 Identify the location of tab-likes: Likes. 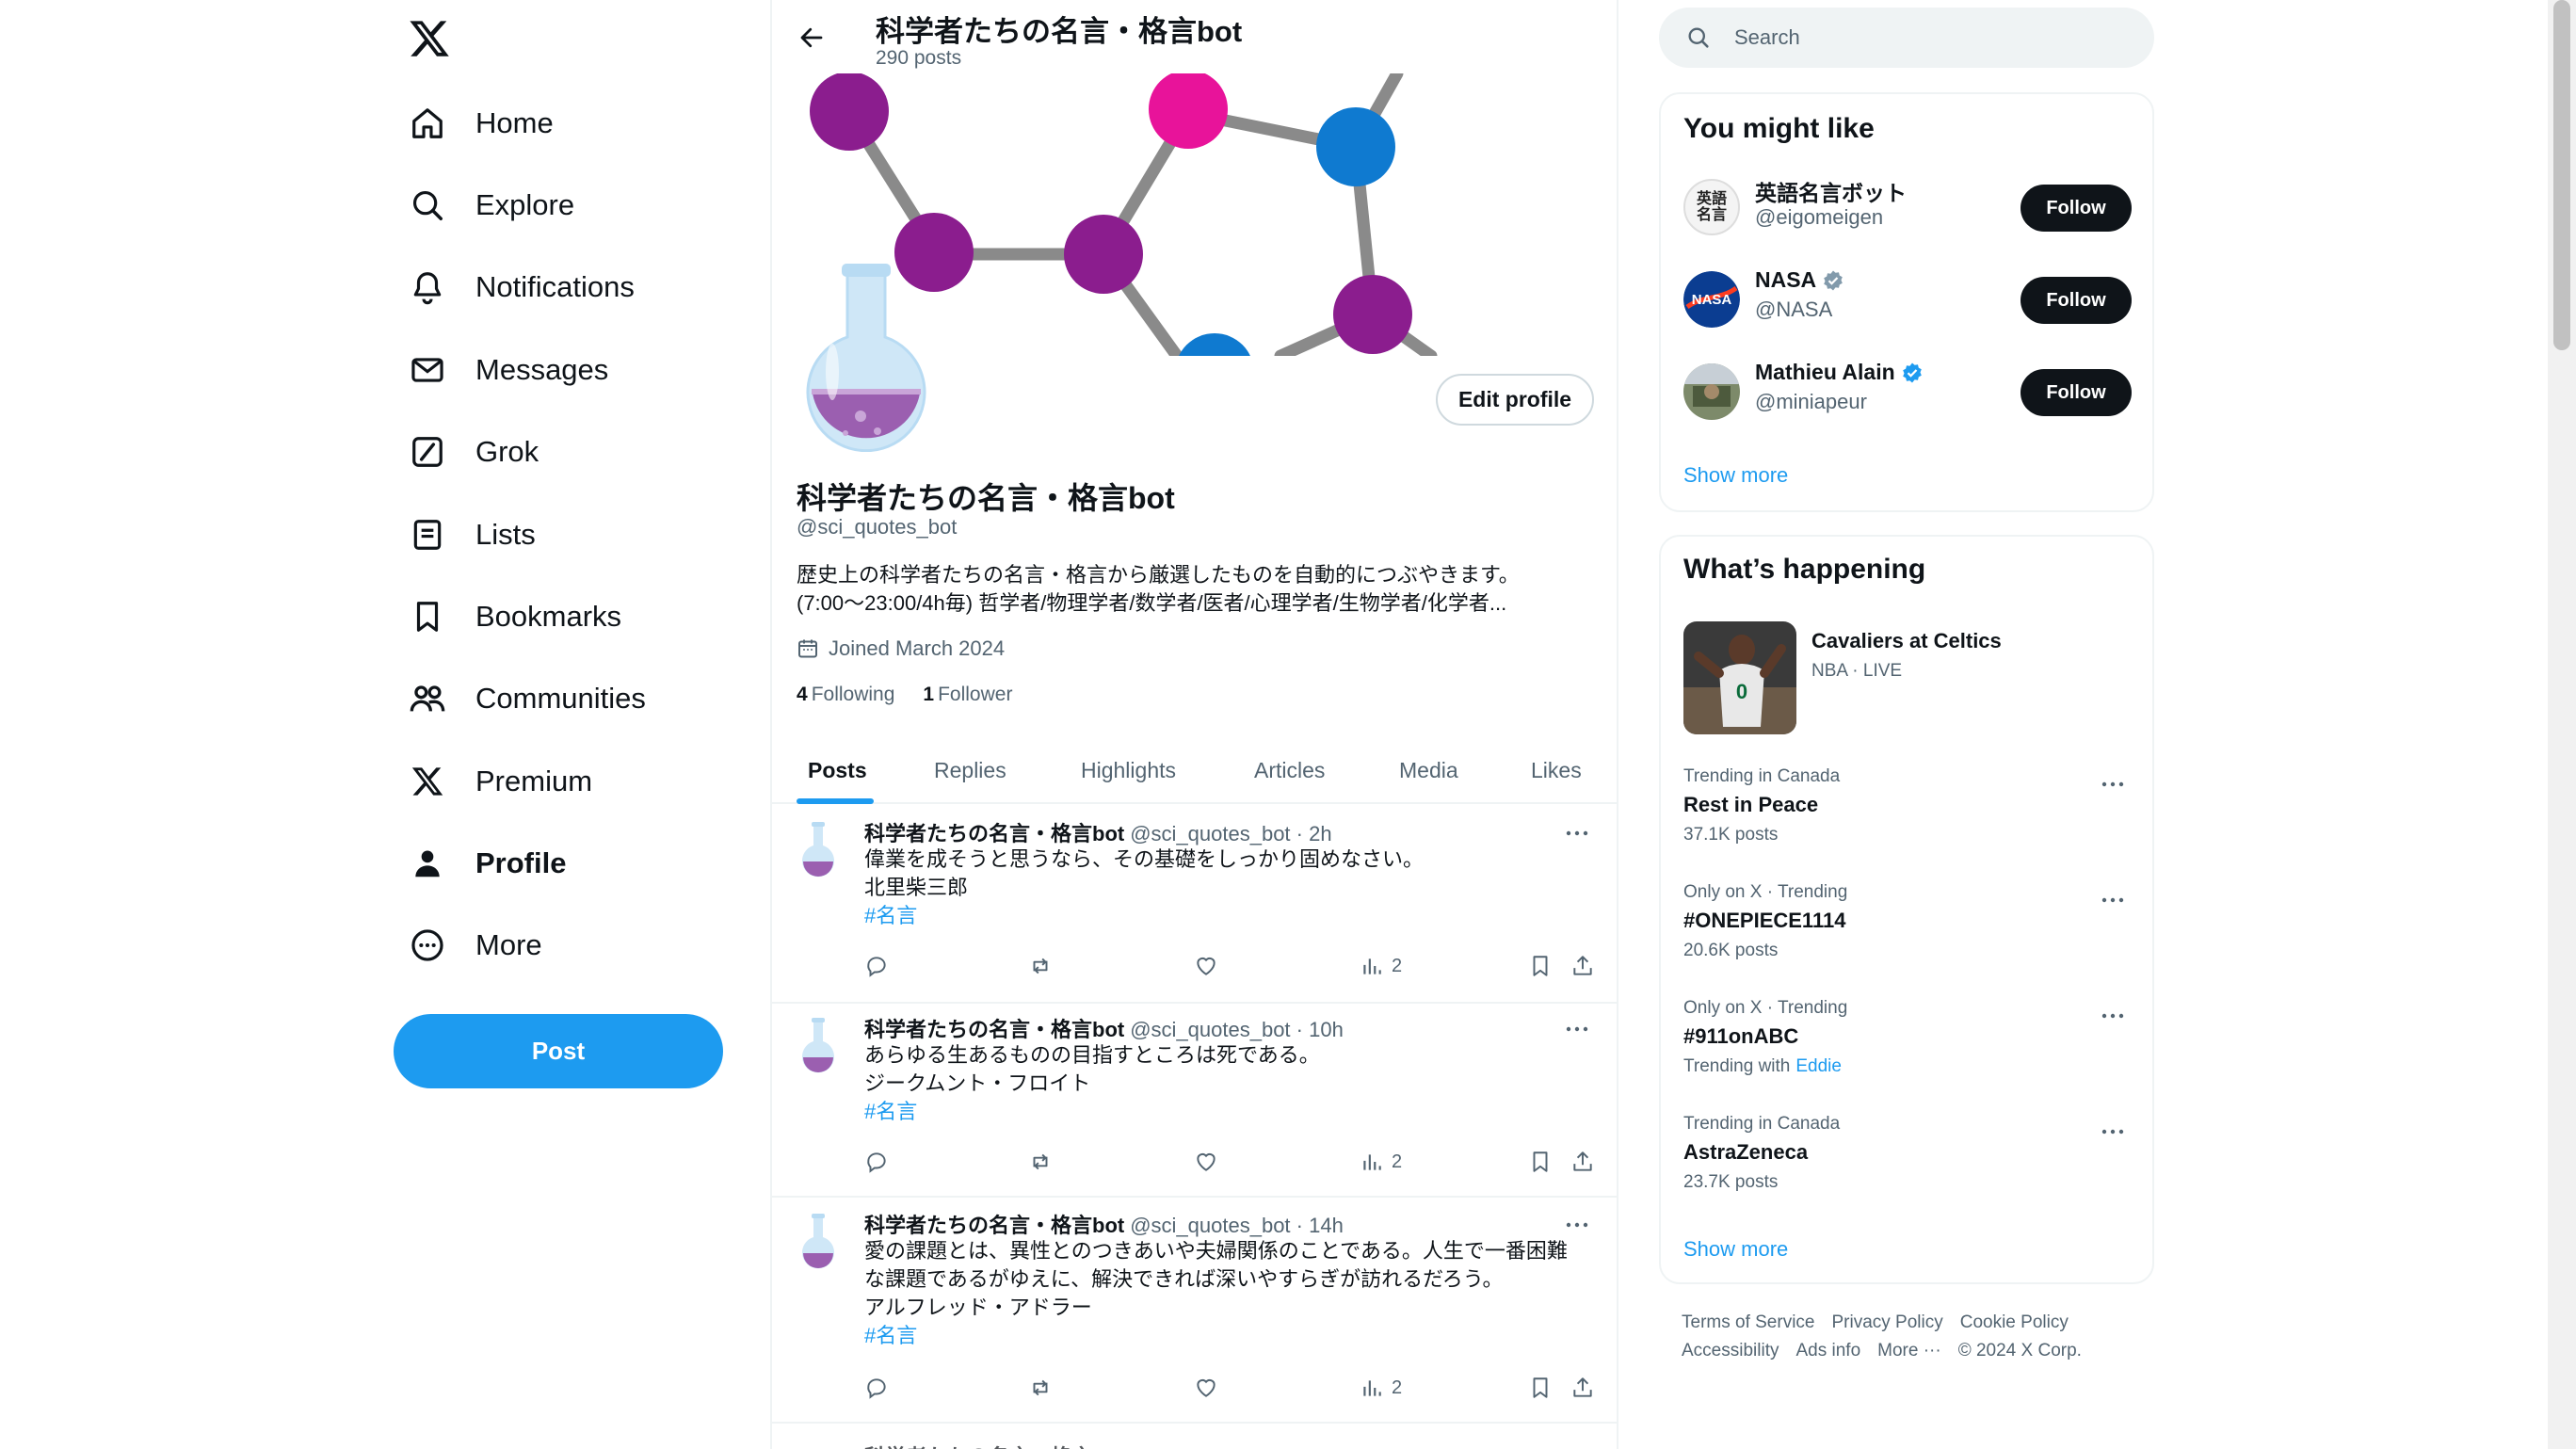
(1556, 770).